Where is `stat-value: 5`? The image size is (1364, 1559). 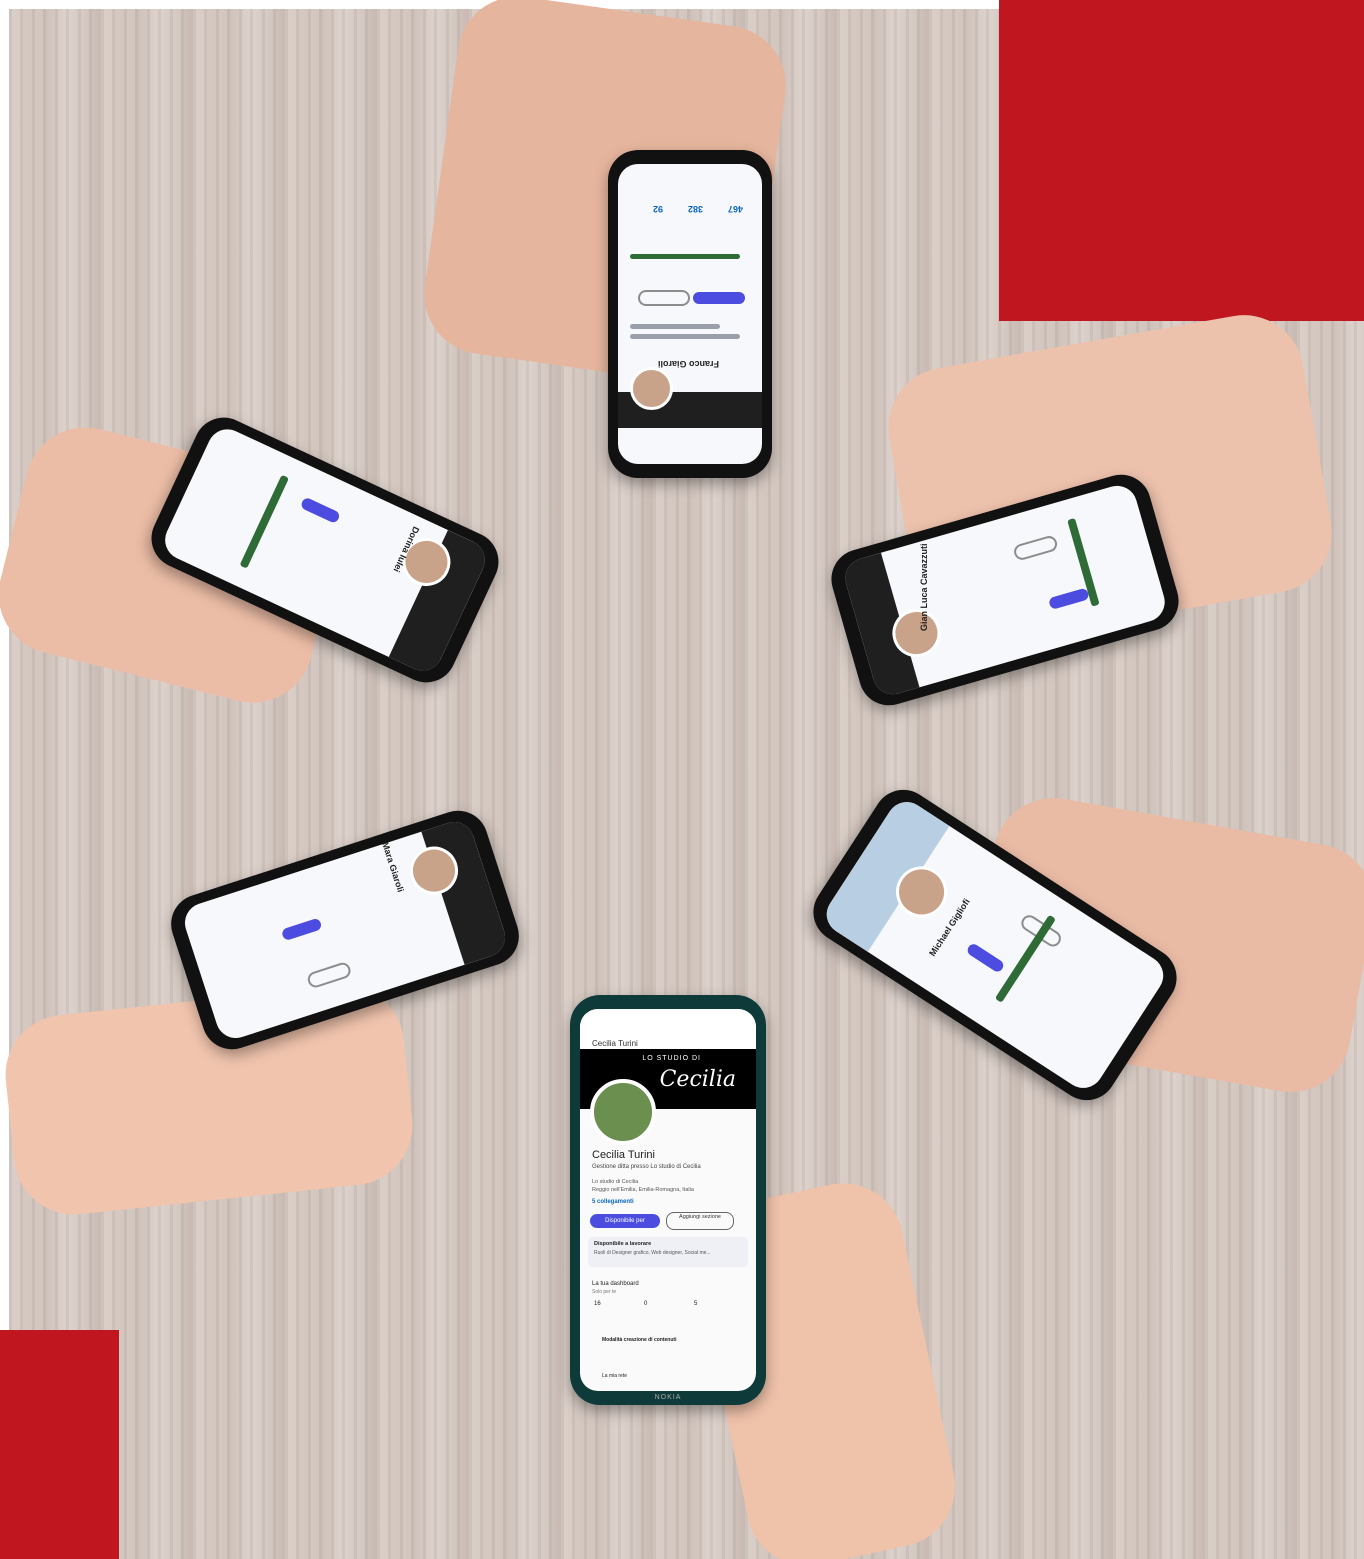
stat-value: 5 is located at coordinates (695, 1304).